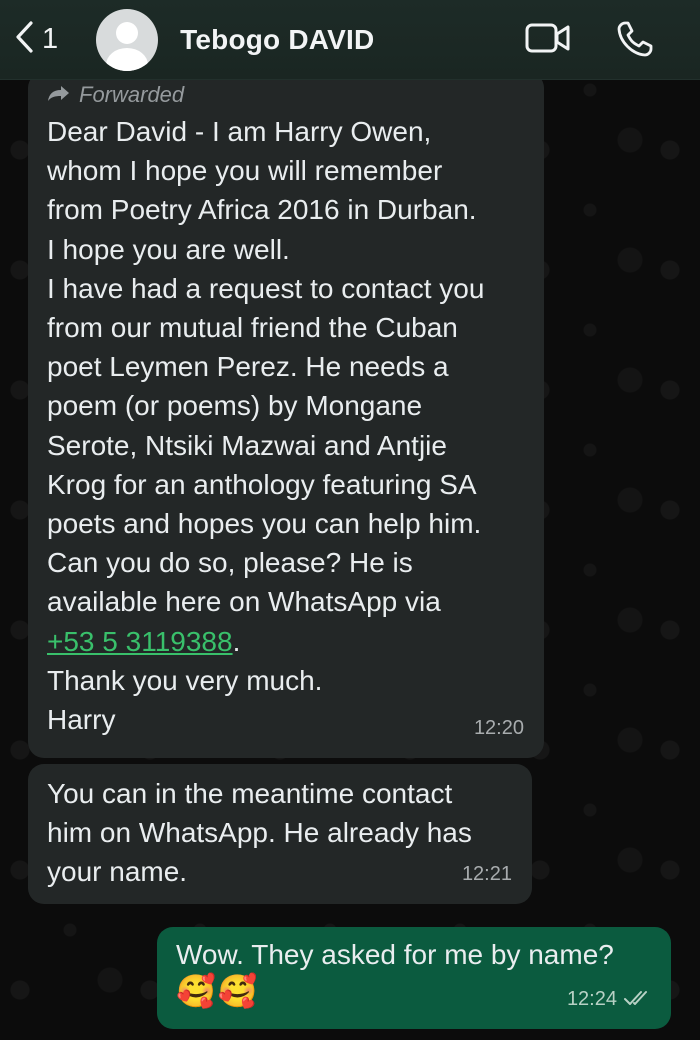  Describe the element at coordinates (486, 873) in the screenshot. I see `message-time: 12:21` at that location.